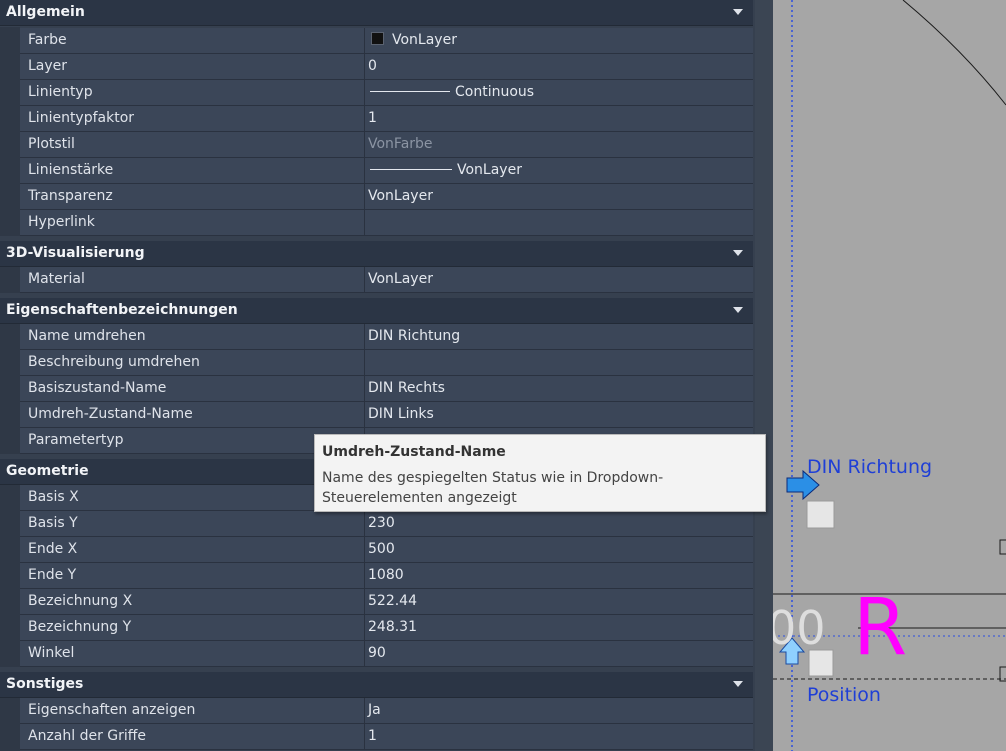  Describe the element at coordinates (414, 452) in the screenshot. I see `tooltip-title: Umdreh-Zustand-Name` at that location.